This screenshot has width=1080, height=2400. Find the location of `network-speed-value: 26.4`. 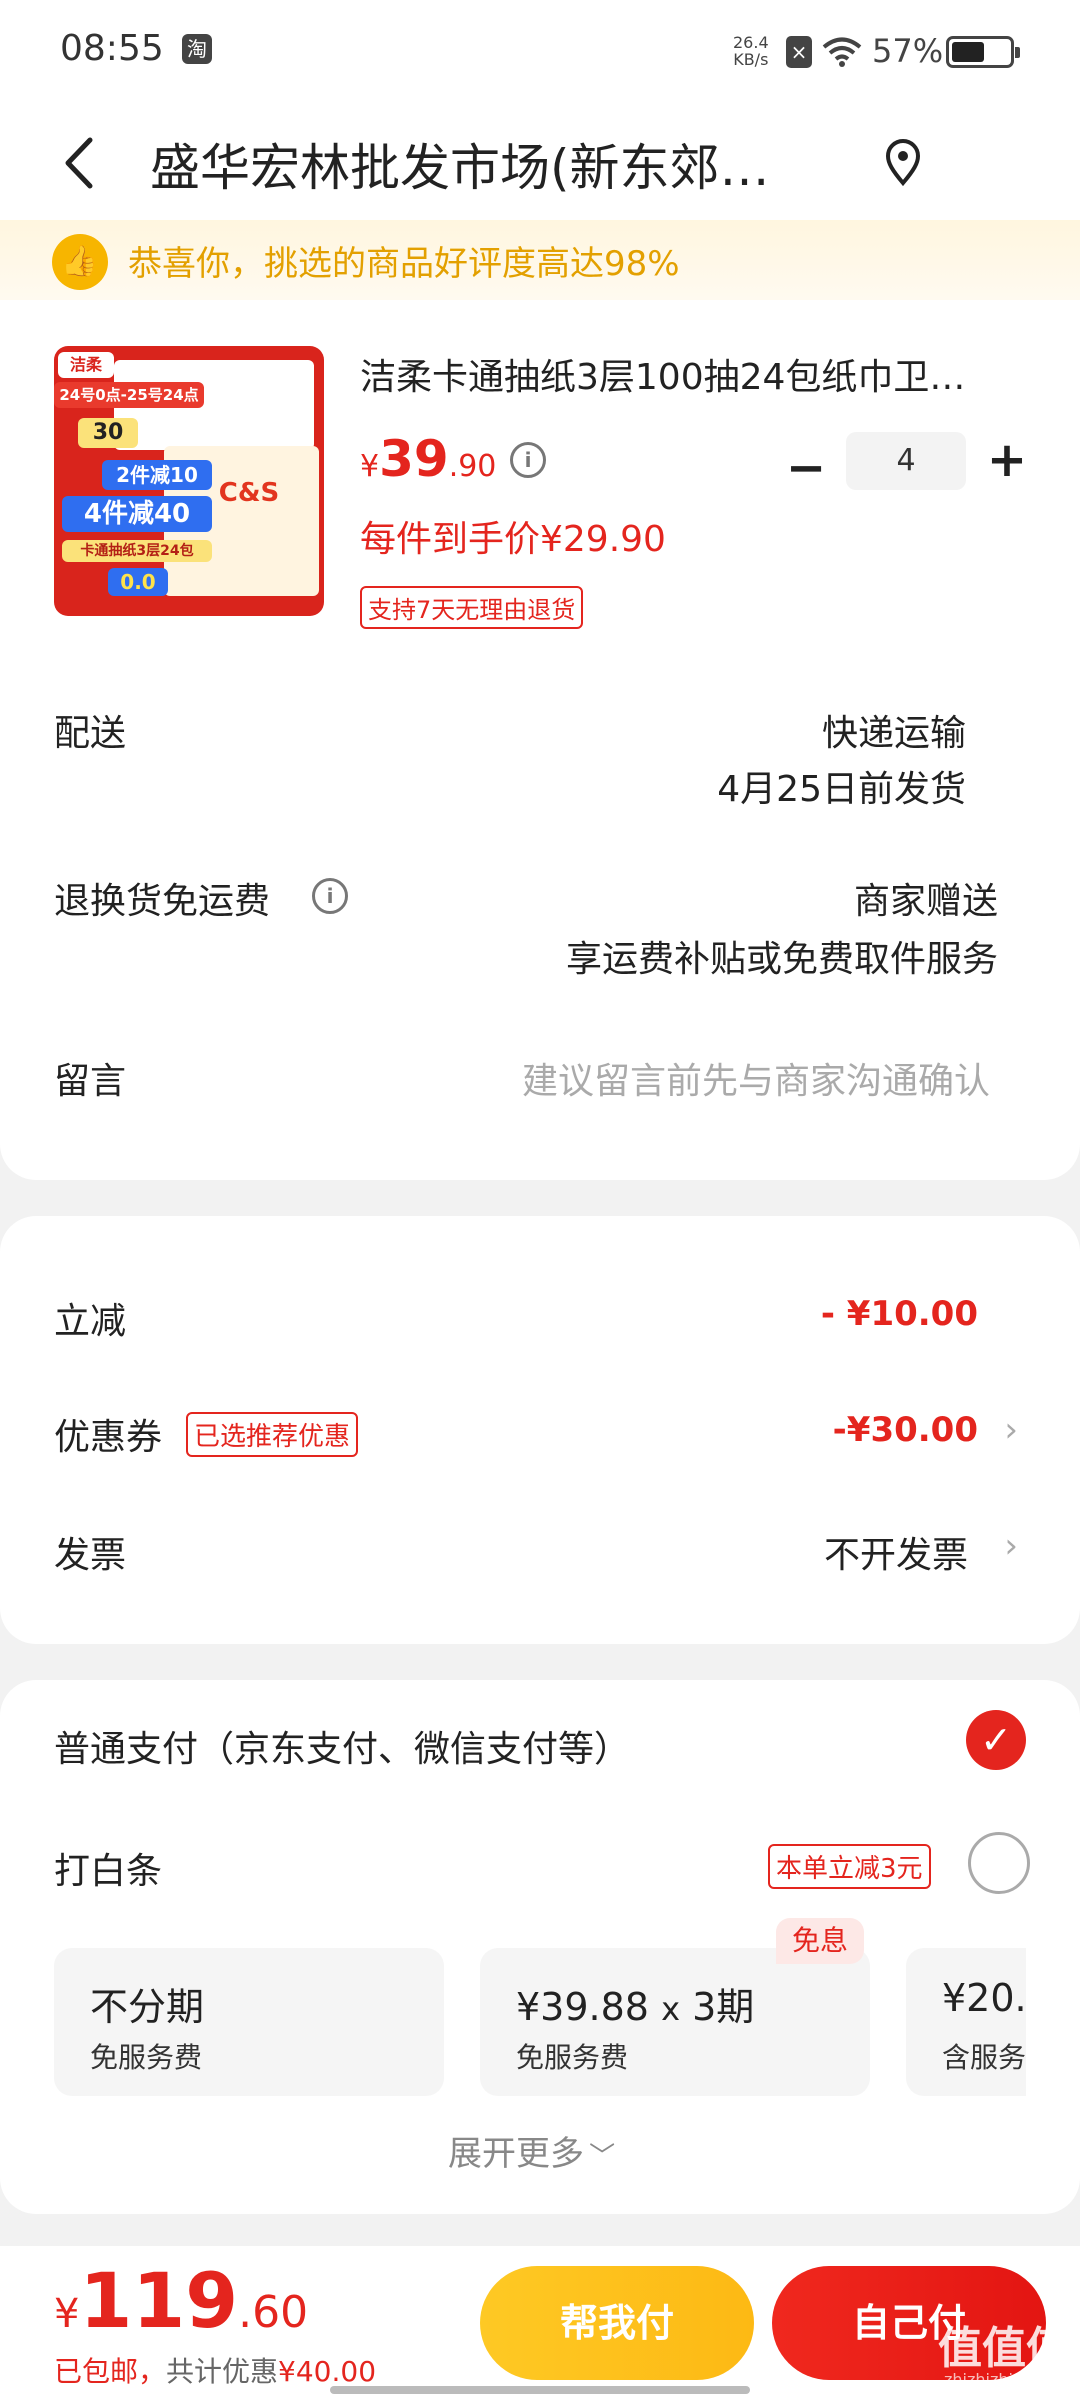

network-speed-value: 26.4 is located at coordinates (751, 42).